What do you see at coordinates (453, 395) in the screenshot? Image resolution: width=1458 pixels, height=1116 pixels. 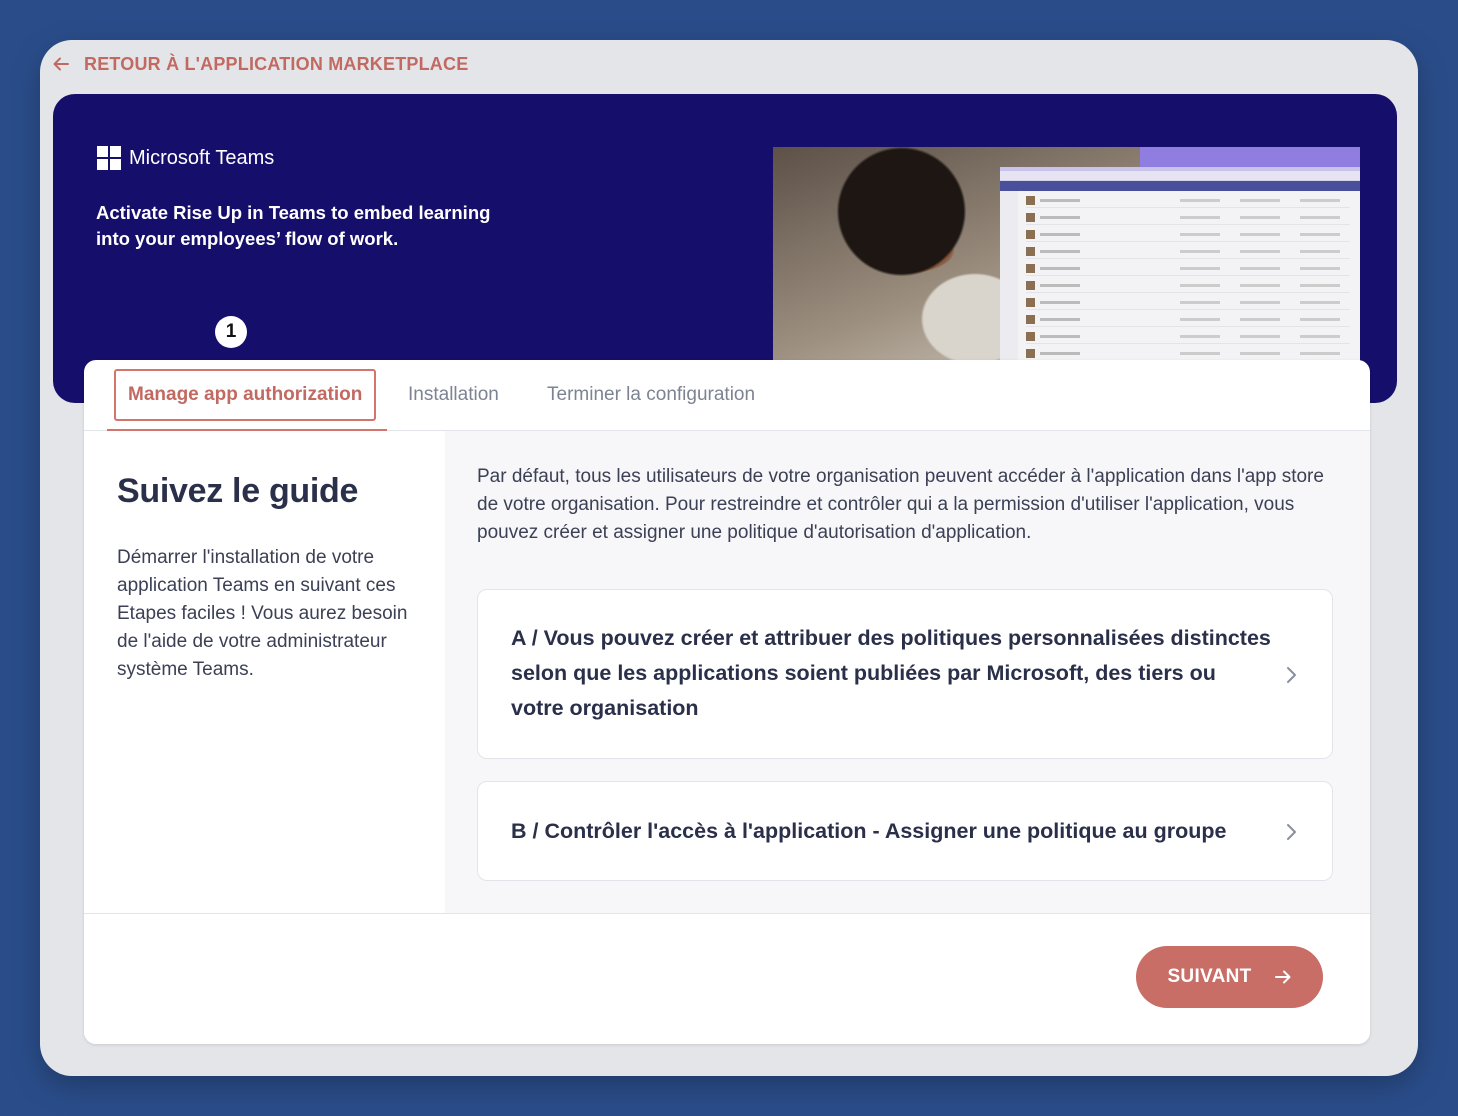 I see `tab-installation: Installation` at bounding box center [453, 395].